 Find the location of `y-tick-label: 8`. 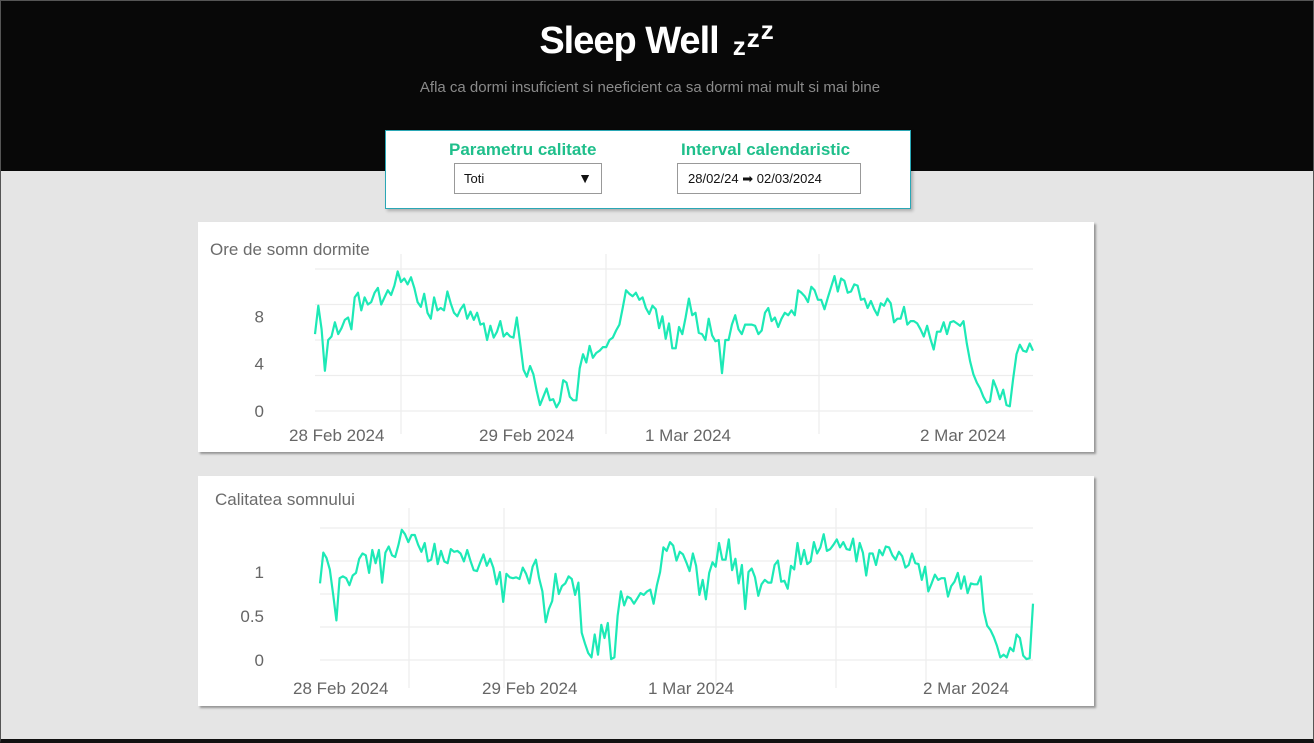

y-tick-label: 8 is located at coordinates (259, 316).